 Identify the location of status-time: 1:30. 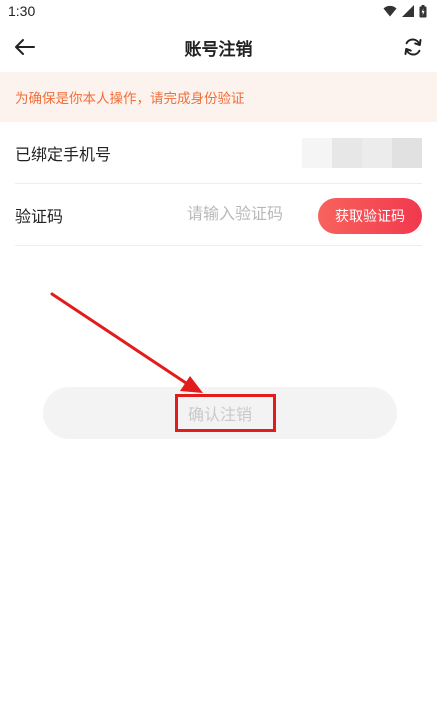
(22, 11).